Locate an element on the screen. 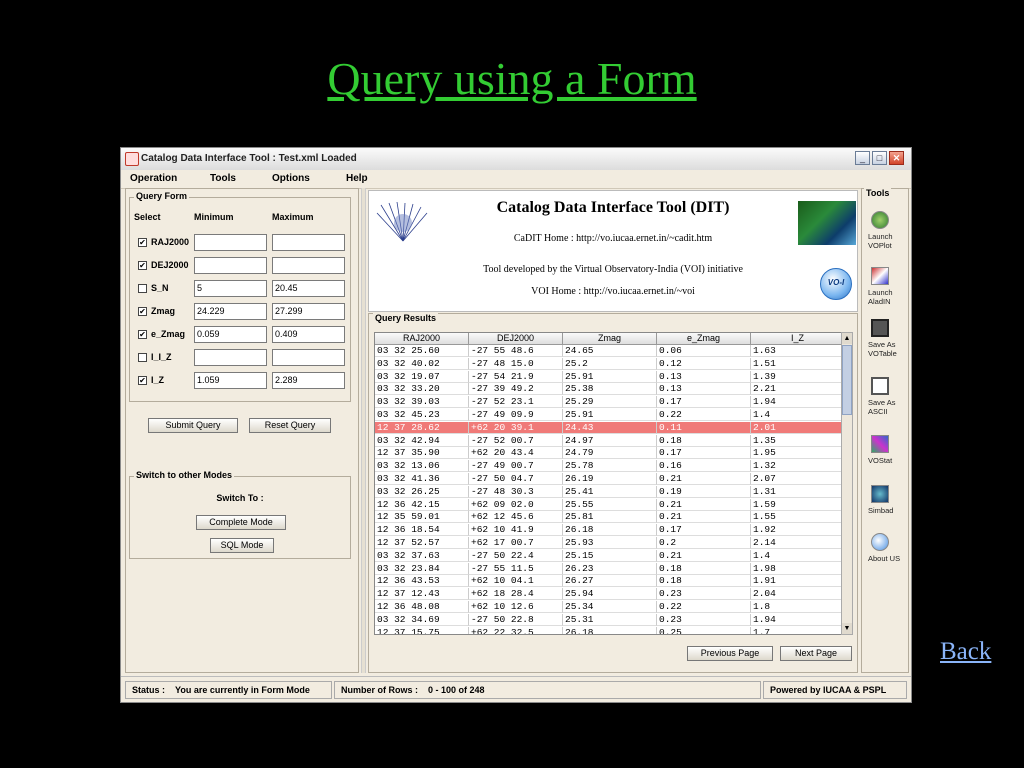 The height and width of the screenshot is (768, 1024). table-row: 03 32 19.07 -27 54 21.9 25.91 0.13 1.39 is located at coordinates (609, 376).